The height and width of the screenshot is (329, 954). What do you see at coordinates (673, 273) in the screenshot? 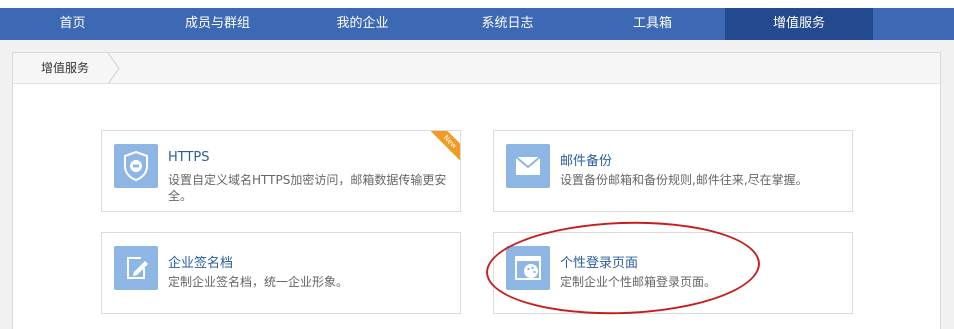
I see `service-card-login-page: 个性登录页面 定制企业个性邮箱登录页面。` at bounding box center [673, 273].